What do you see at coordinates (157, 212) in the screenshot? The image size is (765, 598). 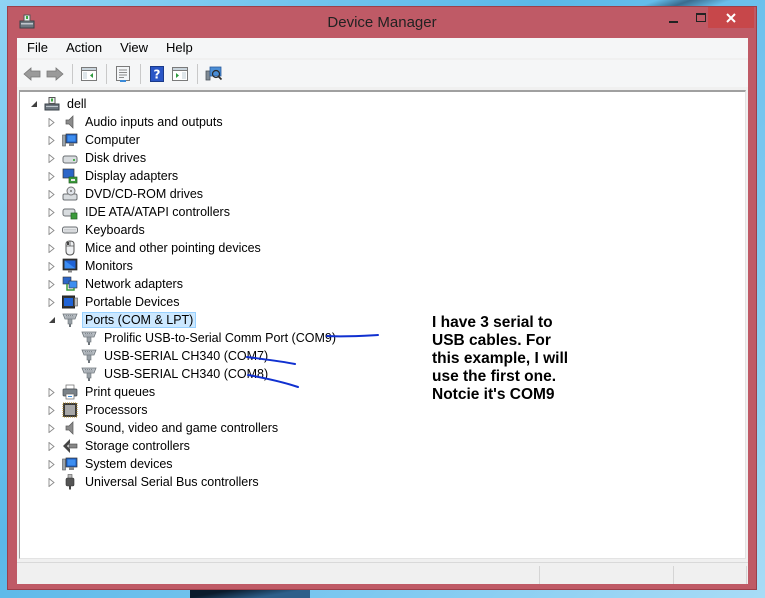 I see `tree-node-label: IDE ATA/ATAPI controllers` at bounding box center [157, 212].